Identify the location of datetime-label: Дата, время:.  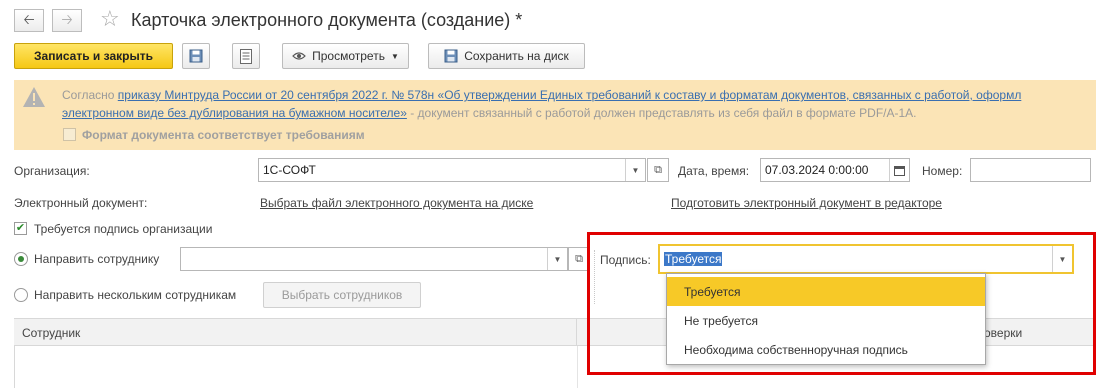
(714, 171).